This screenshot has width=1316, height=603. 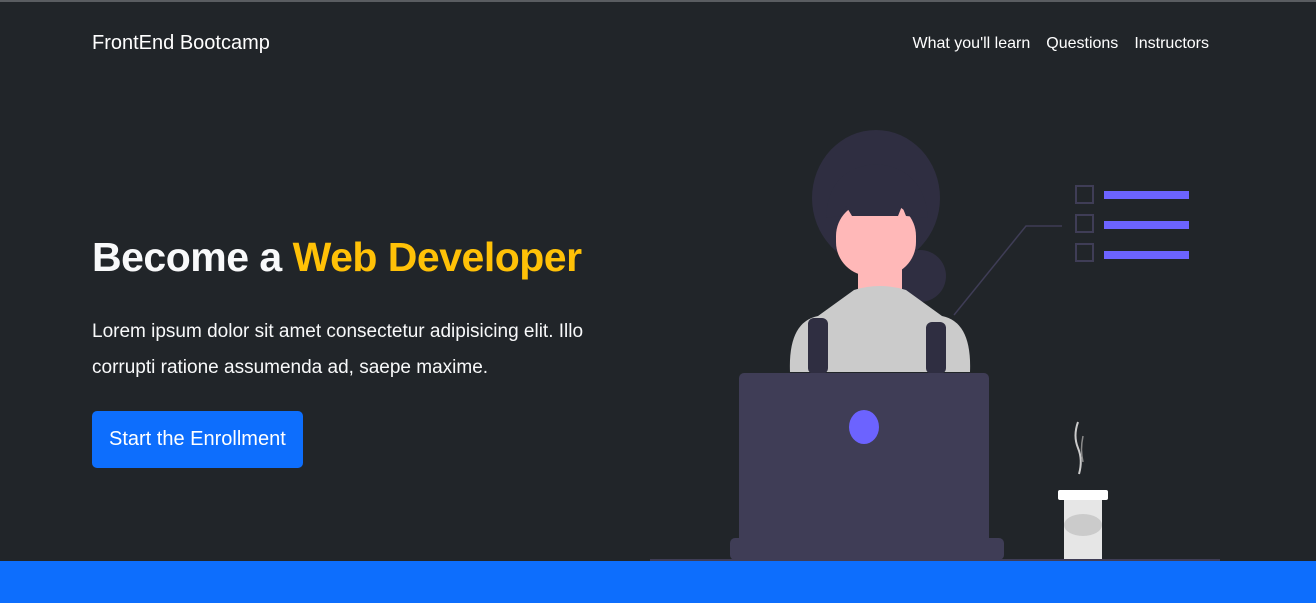 I want to click on coffee-cup-icon, so click(x=1083, y=490).